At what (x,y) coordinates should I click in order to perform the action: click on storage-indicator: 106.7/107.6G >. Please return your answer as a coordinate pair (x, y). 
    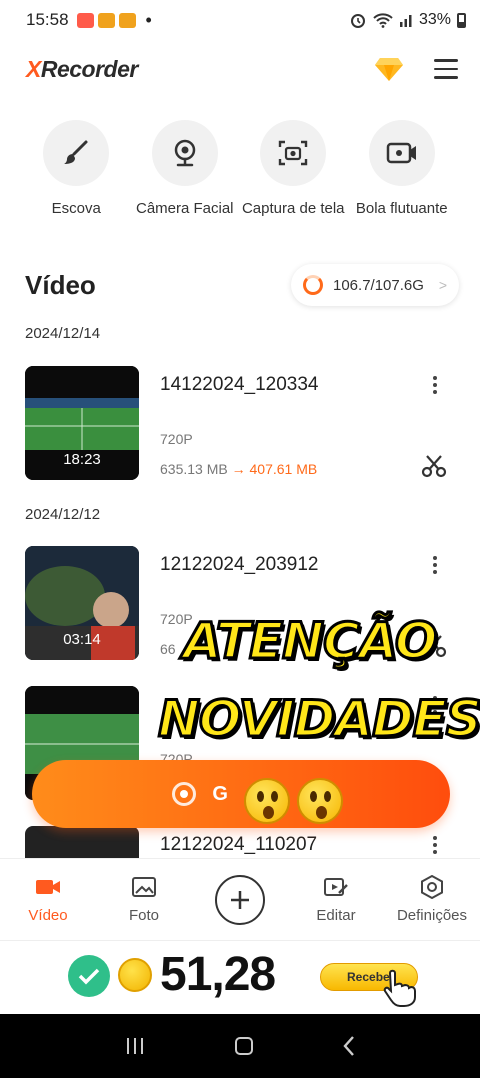
    Looking at the image, I should click on (375, 285).